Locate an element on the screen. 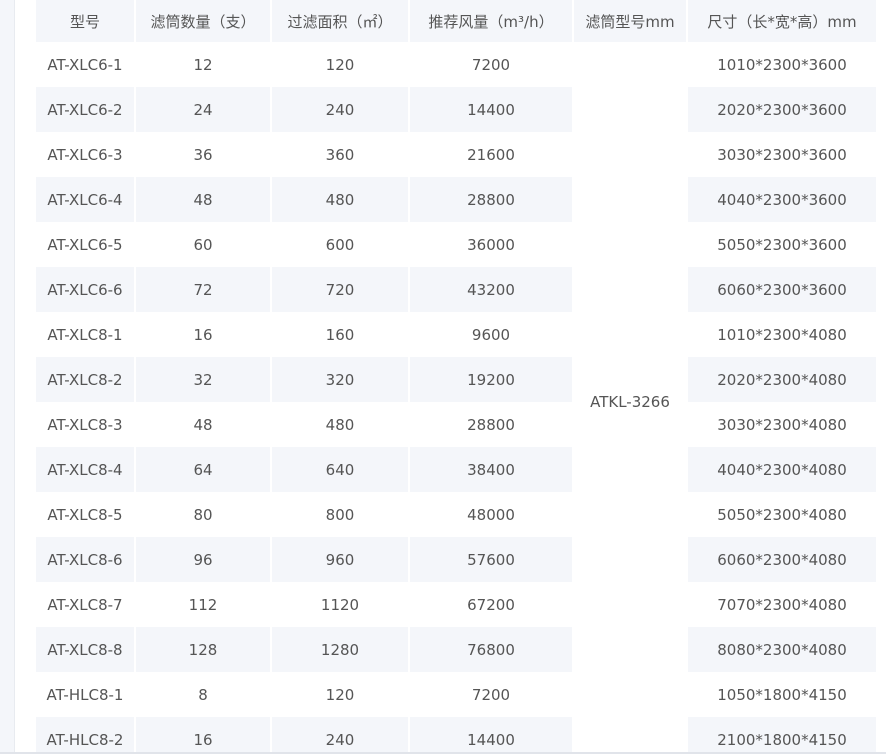  cell-model: AT-XLC8-6 is located at coordinates (85, 559).